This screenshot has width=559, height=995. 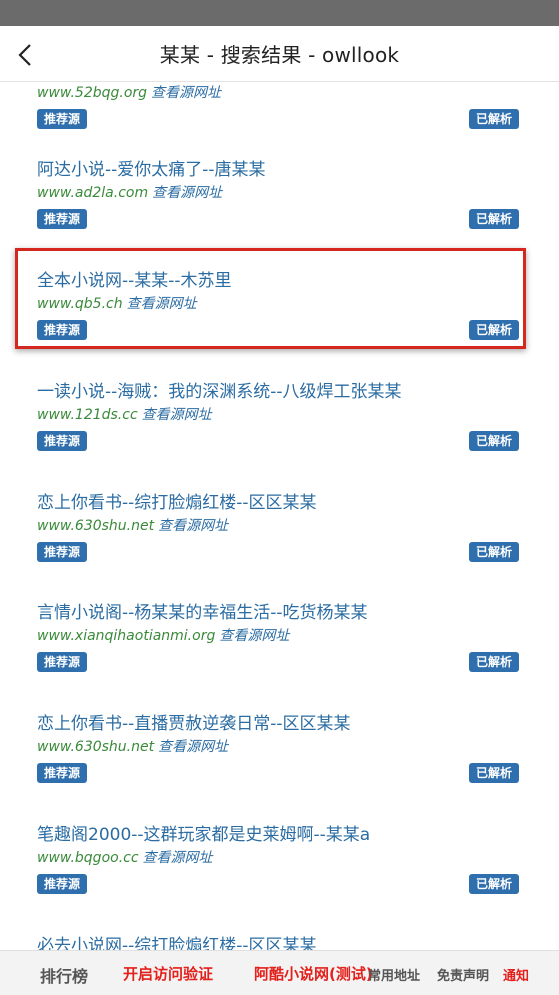 What do you see at coordinates (219, 389) in the screenshot?
I see `result-title-link: 一读小说--海贼：我的深渊系统--八级焊工张某某` at bounding box center [219, 389].